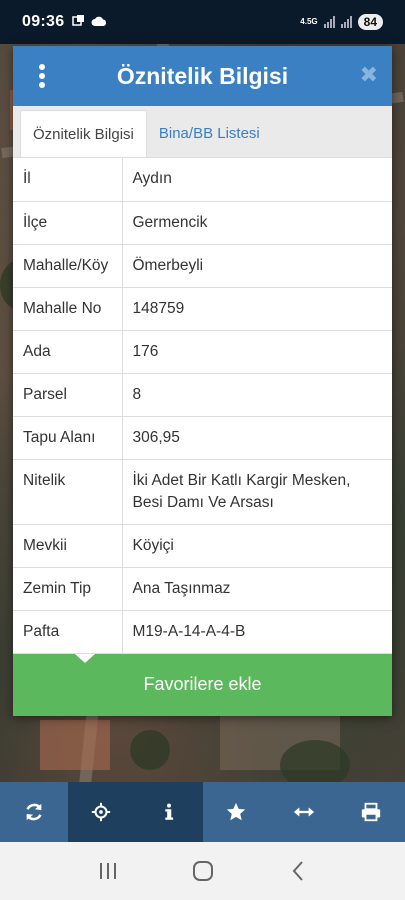  What do you see at coordinates (202, 22) in the screenshot?
I see `status-bar: 09:36 4.5G 84` at bounding box center [202, 22].